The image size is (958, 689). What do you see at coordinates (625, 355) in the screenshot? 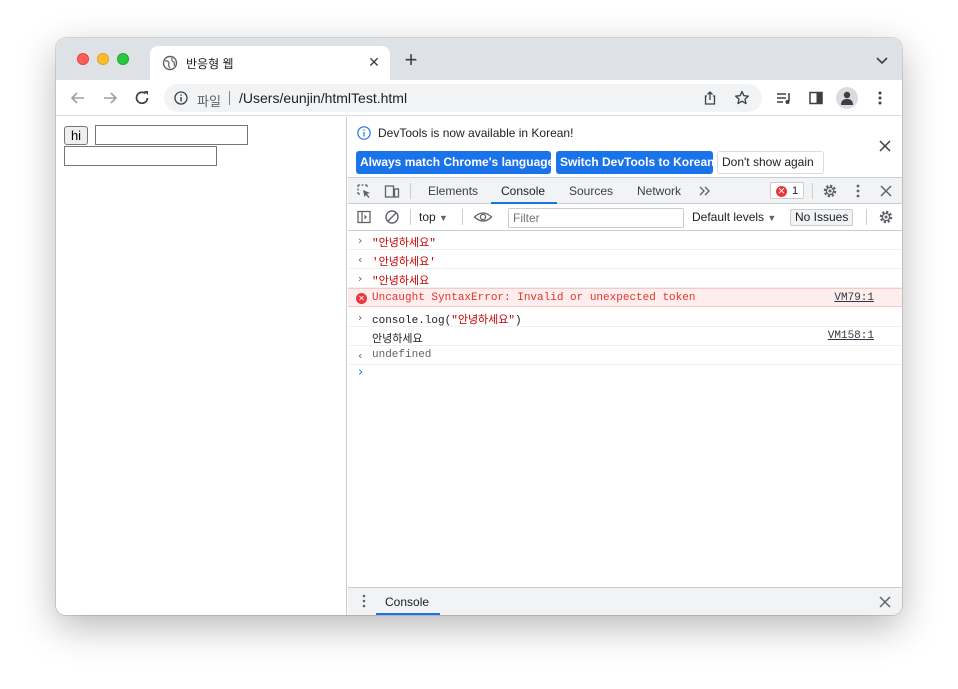
I see `console-line: ‹ undefined` at bounding box center [625, 355].